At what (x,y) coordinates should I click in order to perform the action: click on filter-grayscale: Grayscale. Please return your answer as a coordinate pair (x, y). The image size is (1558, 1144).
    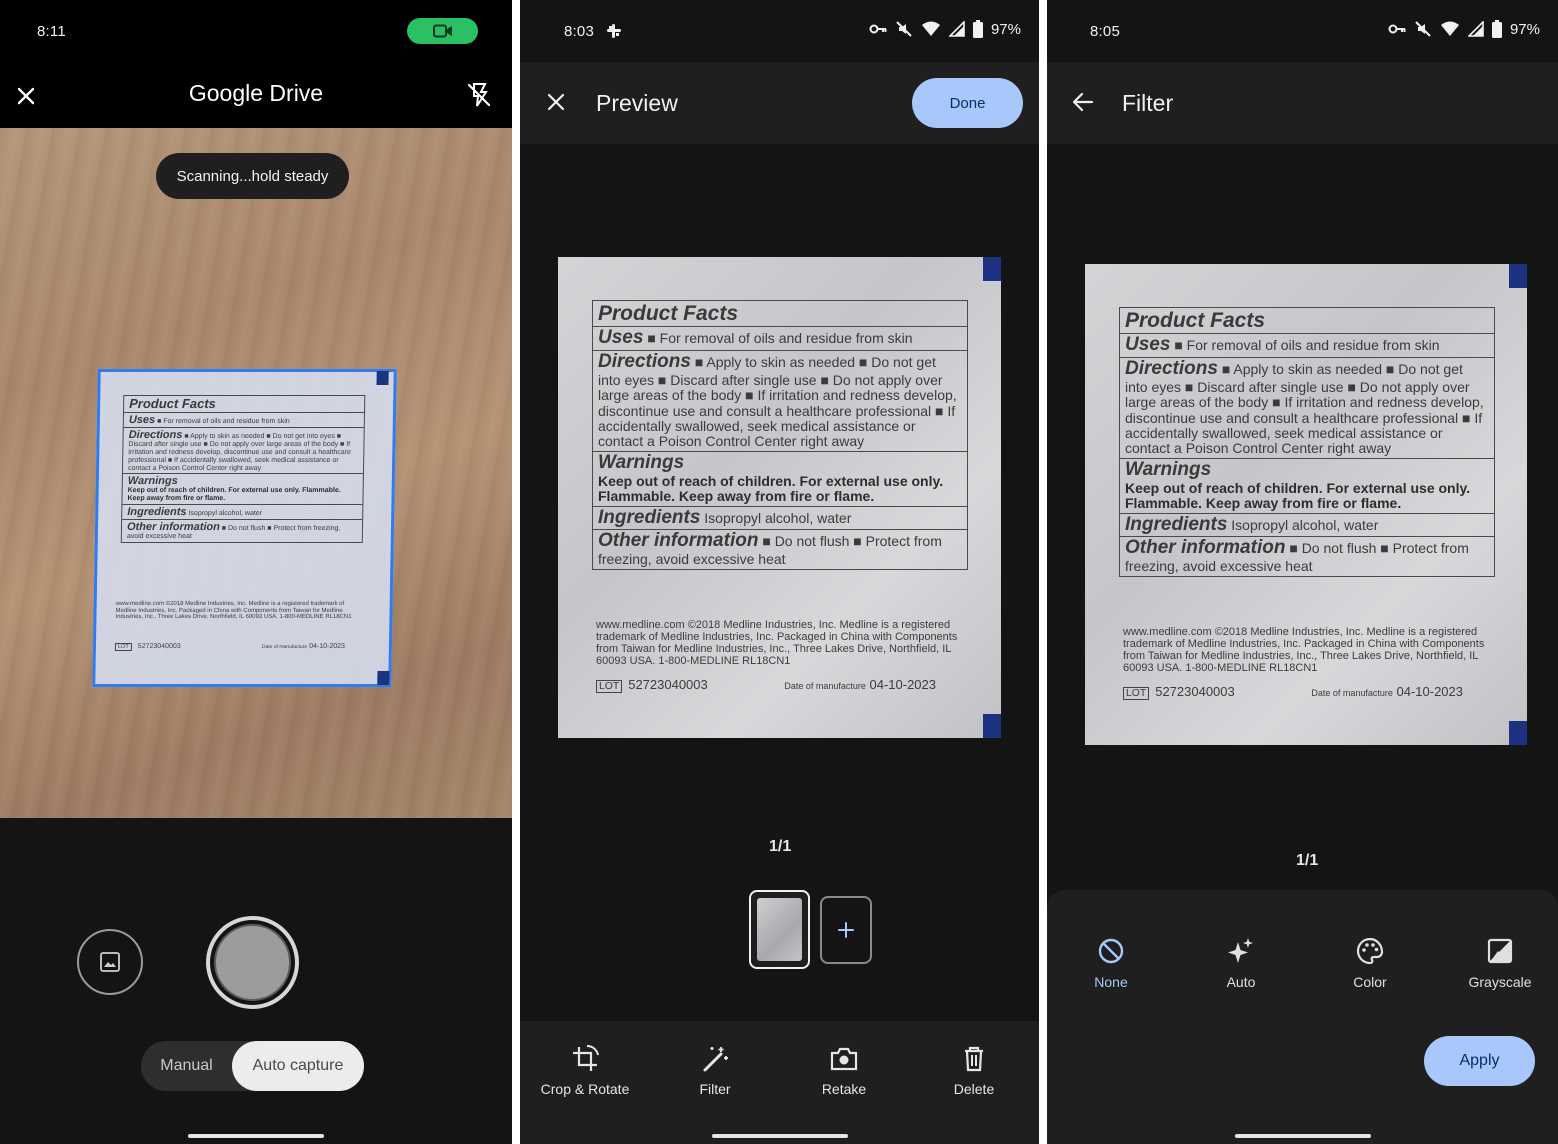
    Looking at the image, I should click on (1500, 963).